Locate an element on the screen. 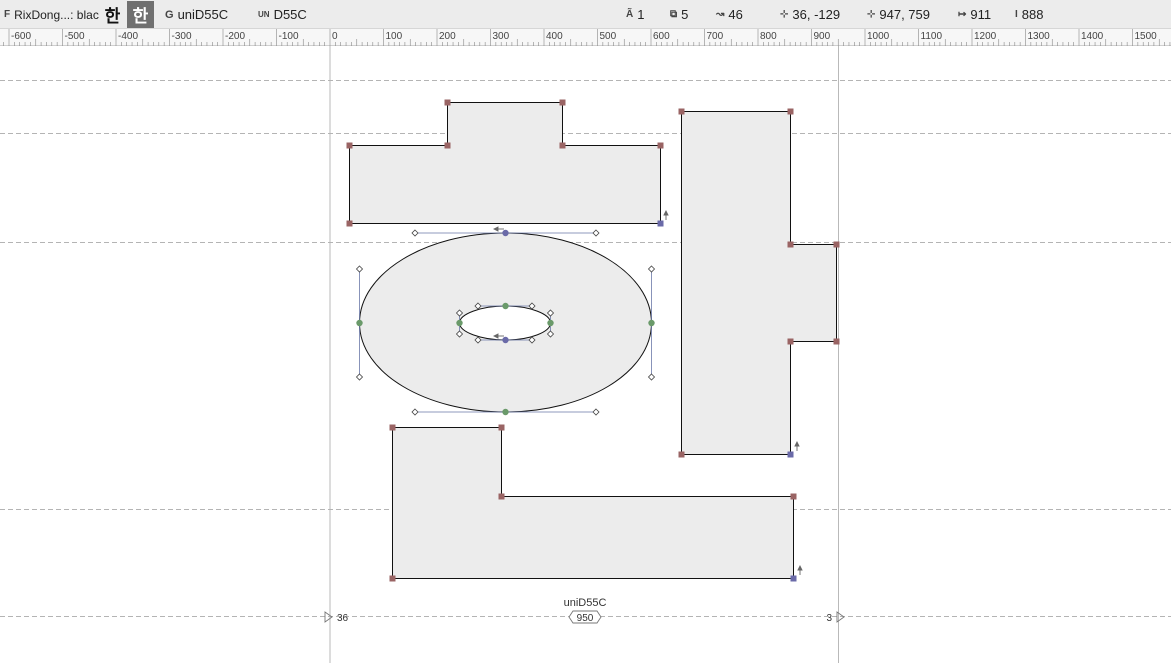  ruler-label: 1200 is located at coordinates (985, 36).